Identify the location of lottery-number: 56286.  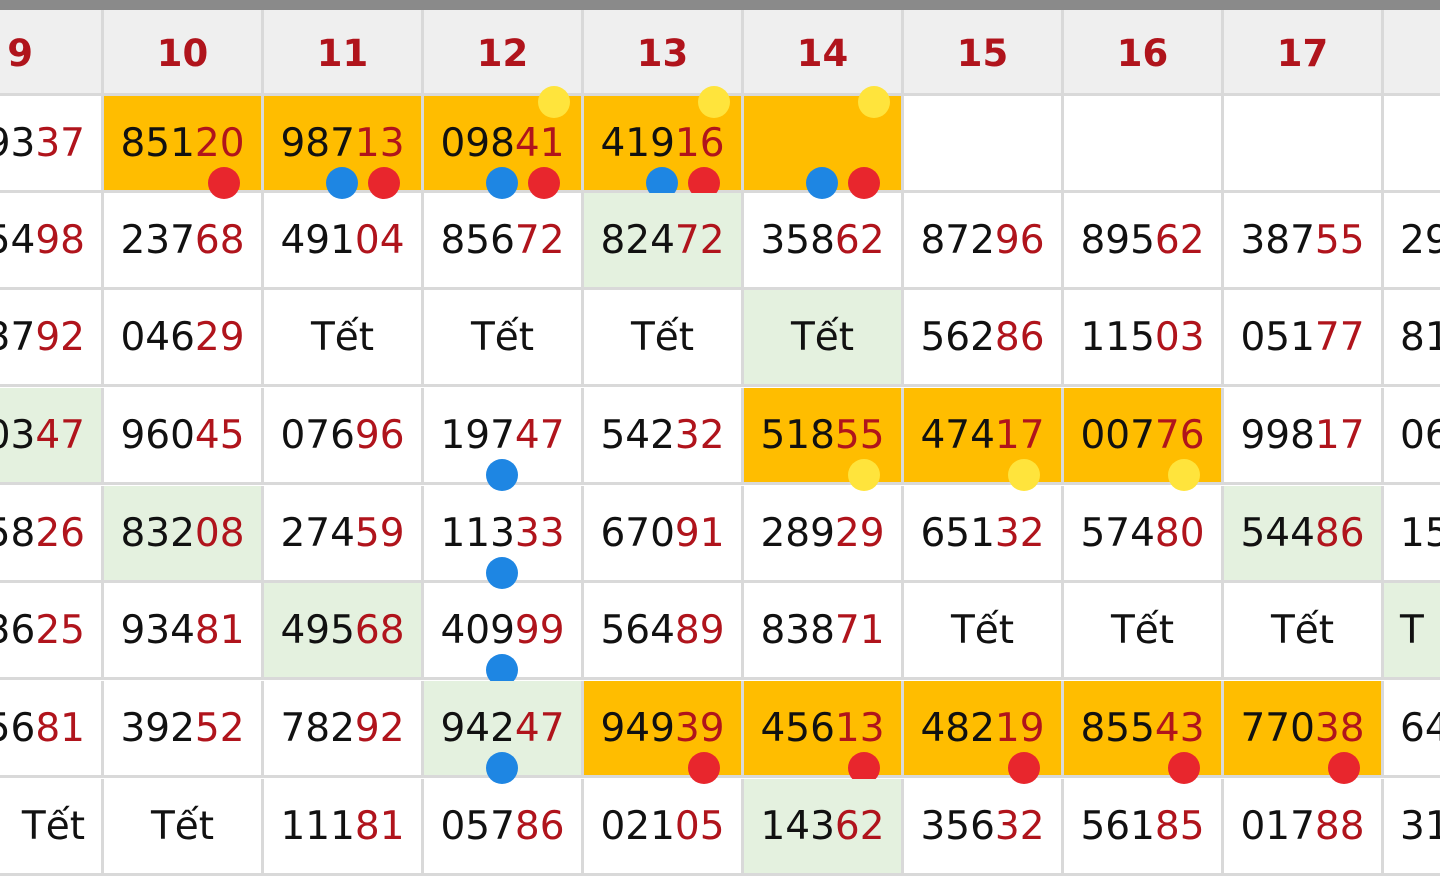
(982, 337).